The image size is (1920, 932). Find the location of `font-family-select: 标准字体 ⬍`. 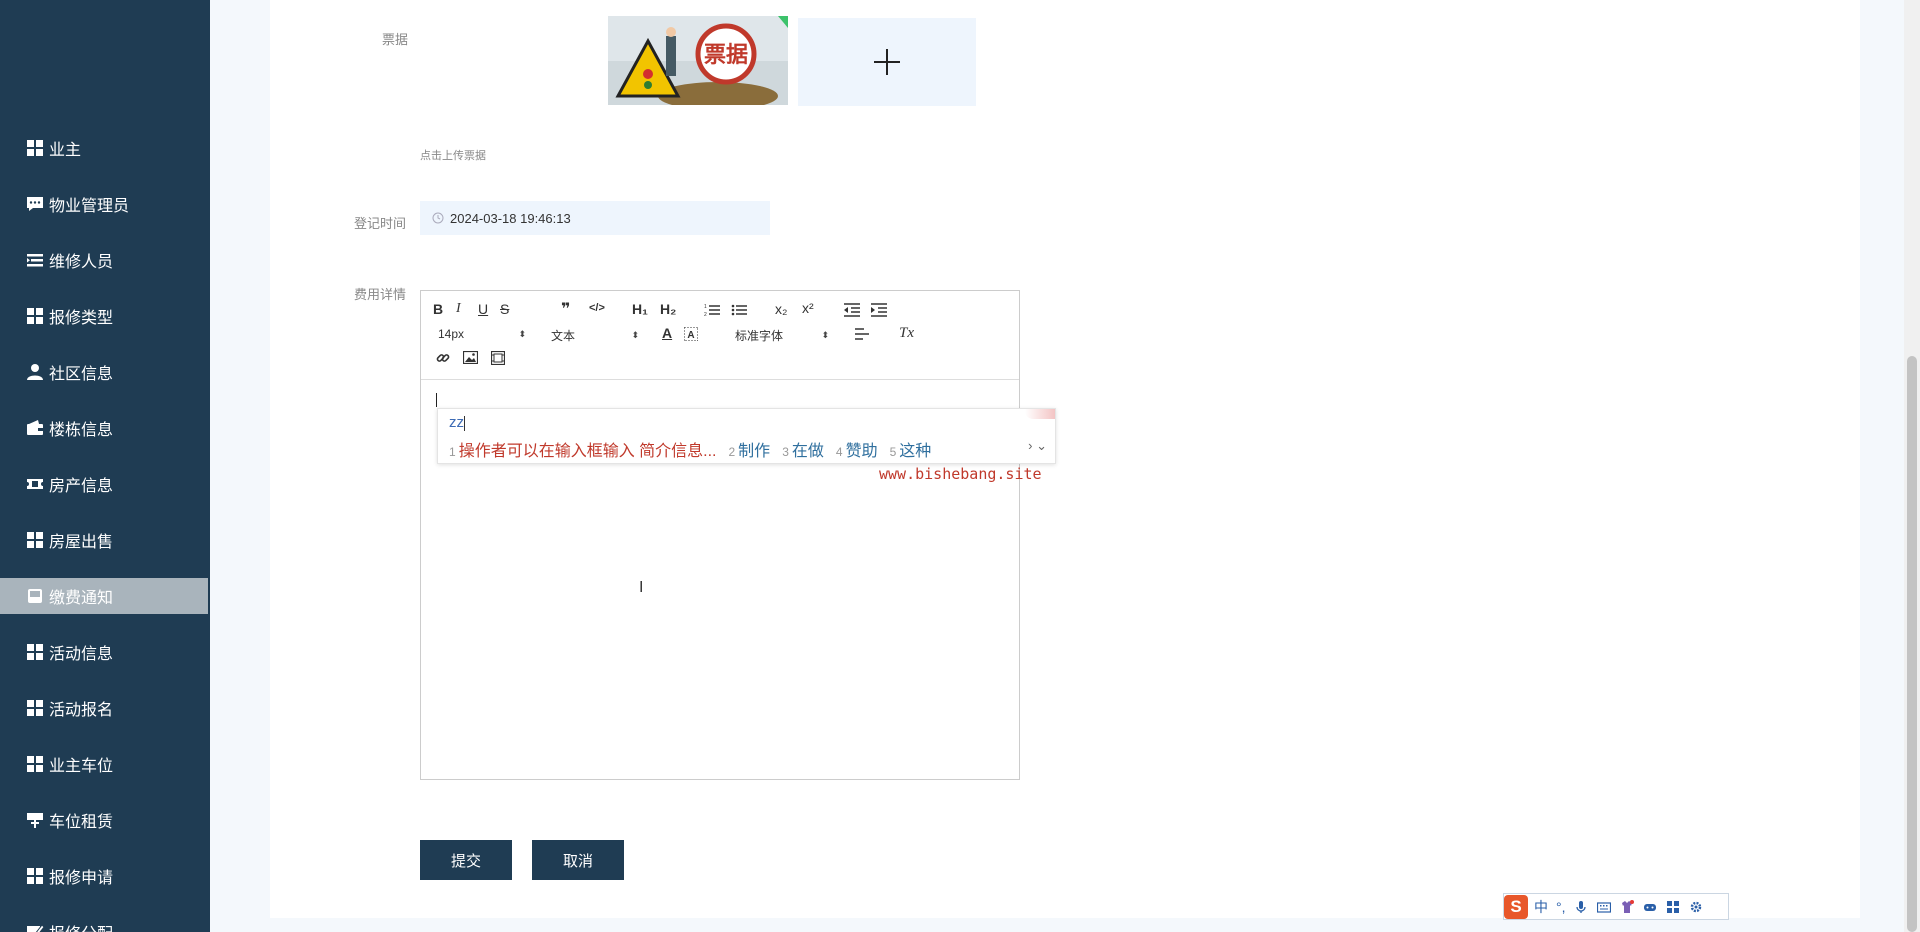

font-family-select: 标准字体 ⬍ is located at coordinates (782, 335).